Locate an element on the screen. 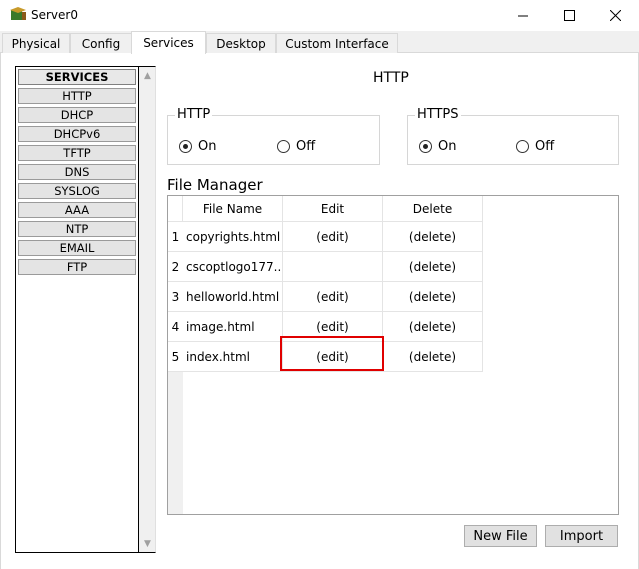  packet-tracer-icon is located at coordinates (18, 13).